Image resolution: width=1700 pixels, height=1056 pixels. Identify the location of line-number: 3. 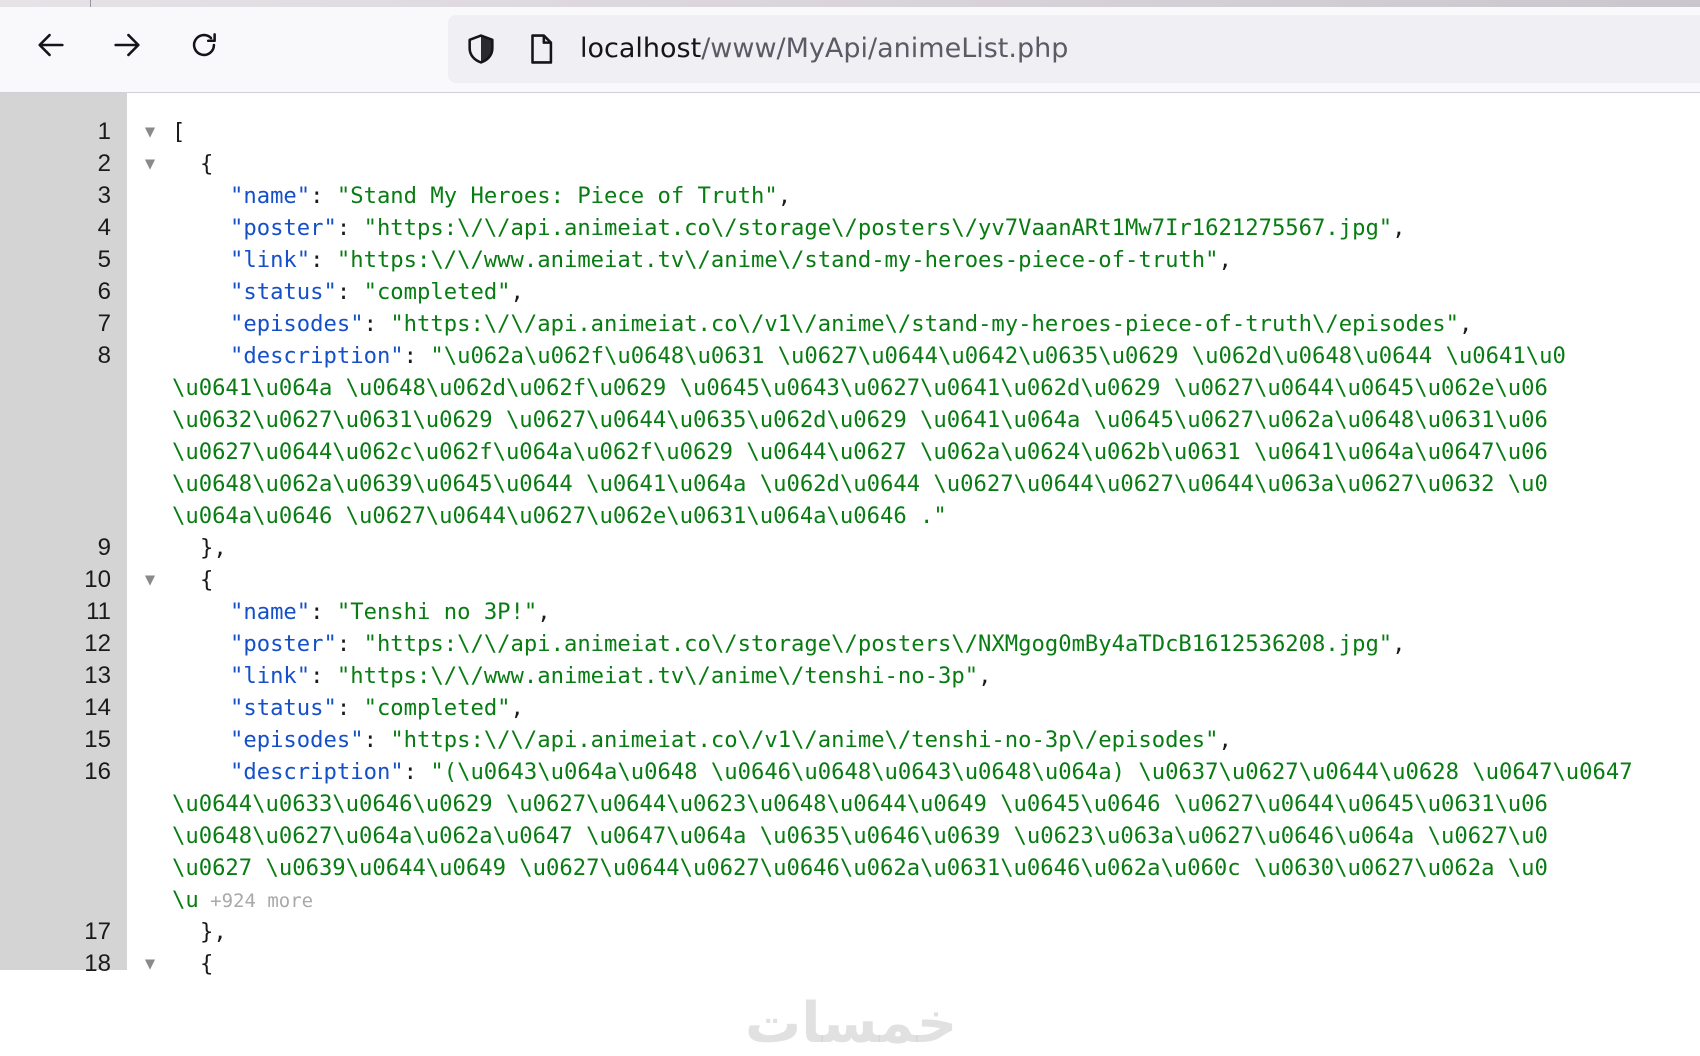
(104, 195).